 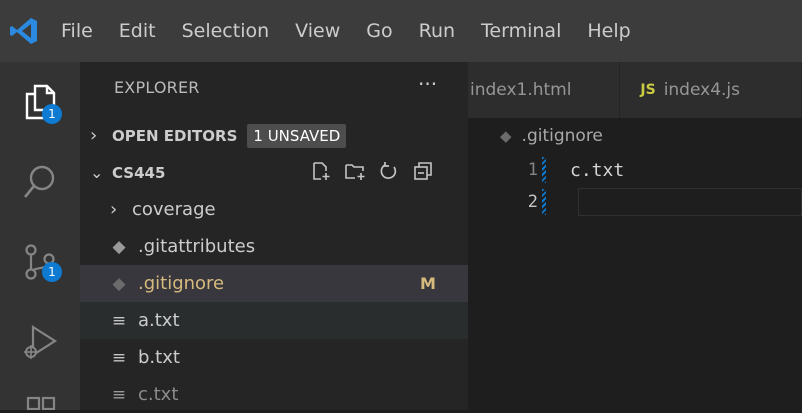 I want to click on file-label: .gitignore, so click(x=181, y=283).